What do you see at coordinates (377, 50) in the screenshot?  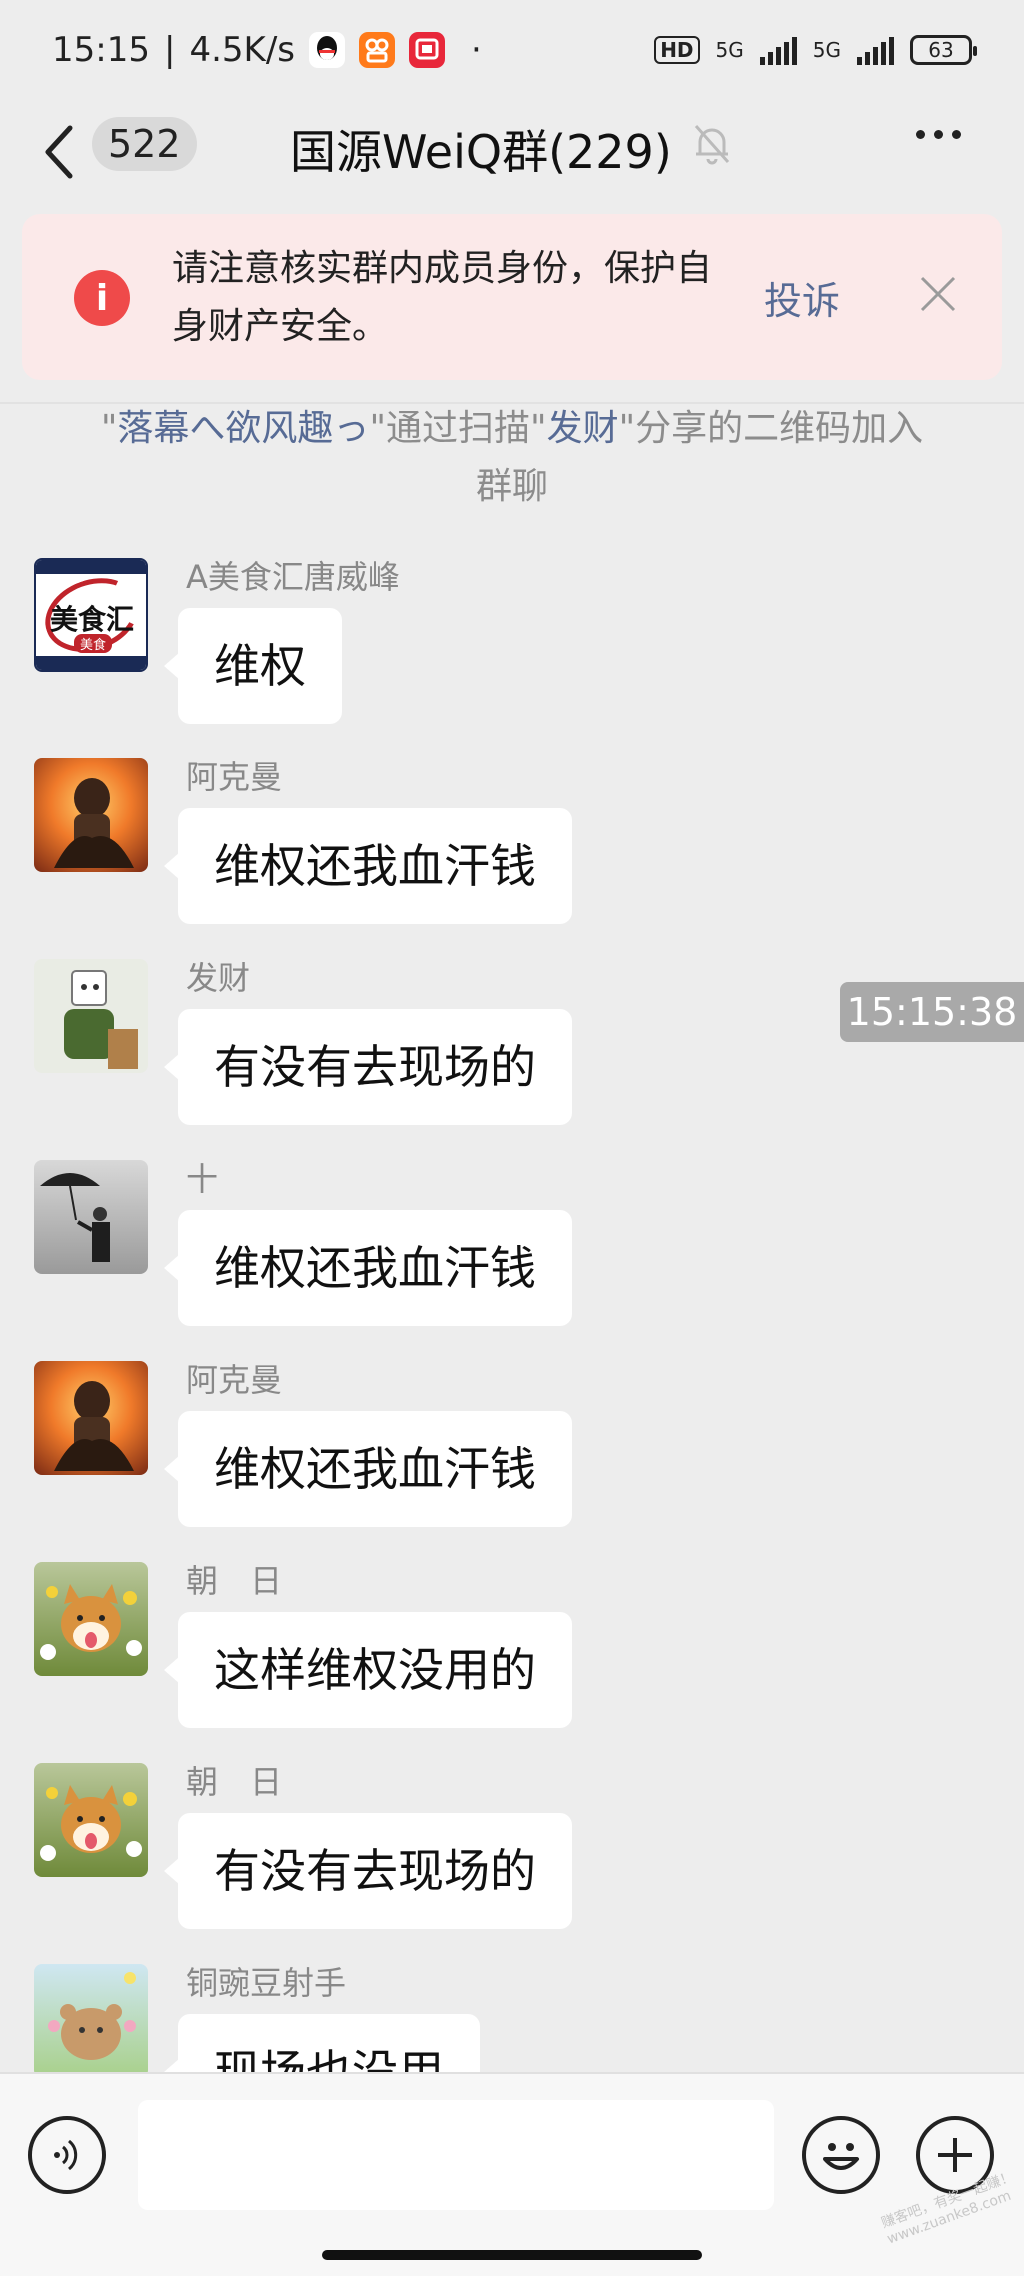 I see `taobao-app-icon` at bounding box center [377, 50].